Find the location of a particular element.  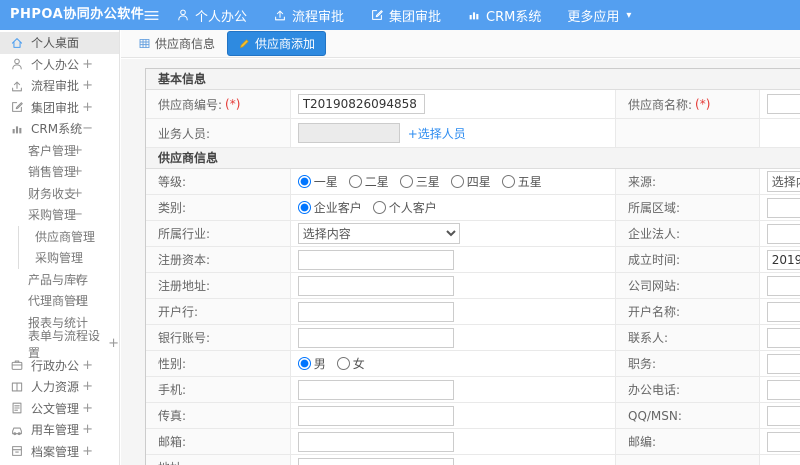

account-name-input is located at coordinates (783, 311).